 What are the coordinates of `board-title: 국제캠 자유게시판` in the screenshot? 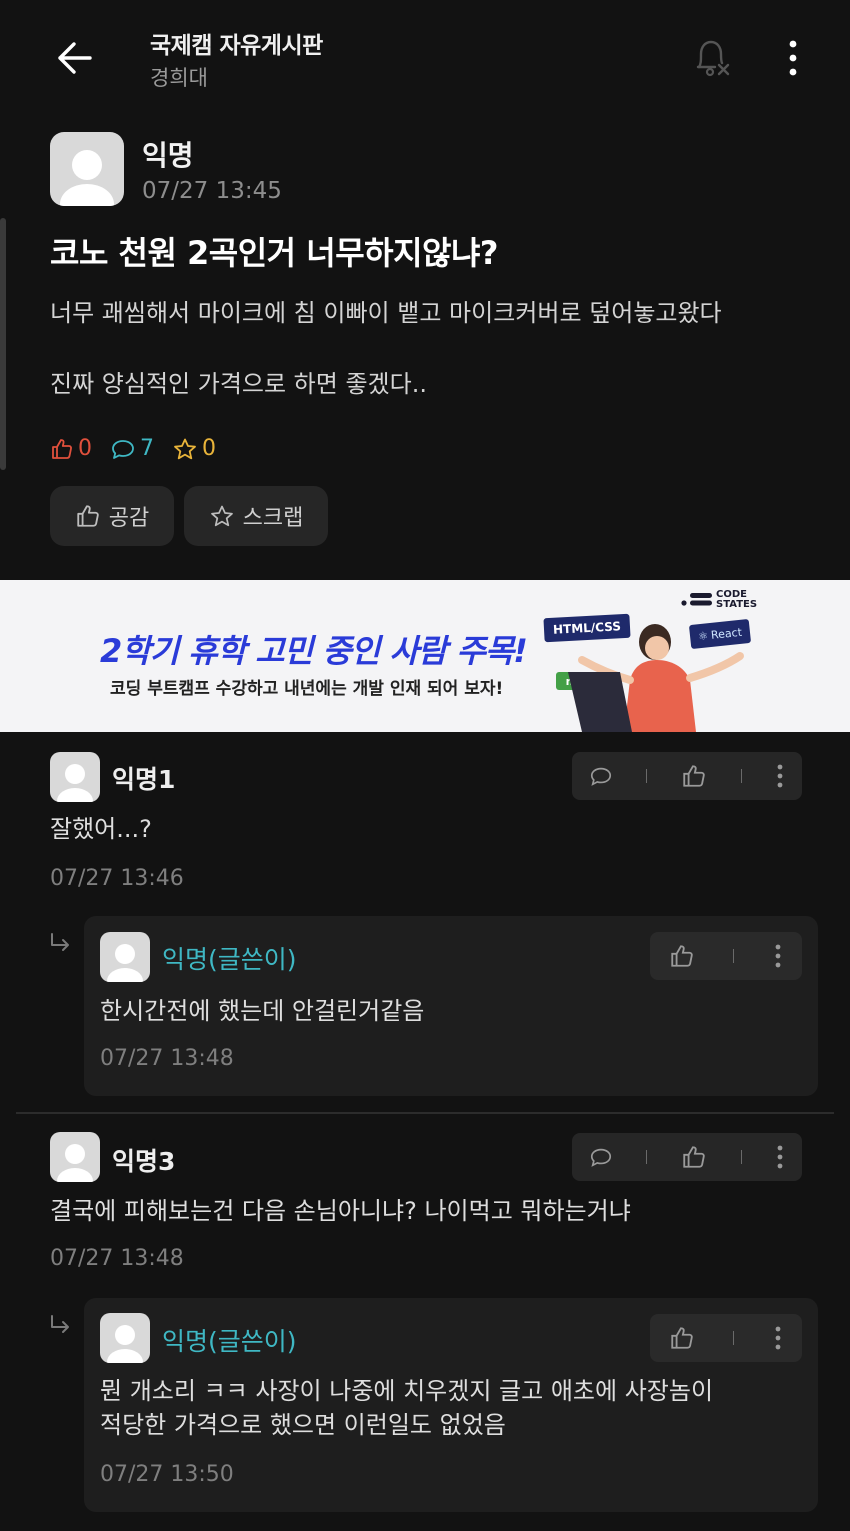 It's located at (236, 46).